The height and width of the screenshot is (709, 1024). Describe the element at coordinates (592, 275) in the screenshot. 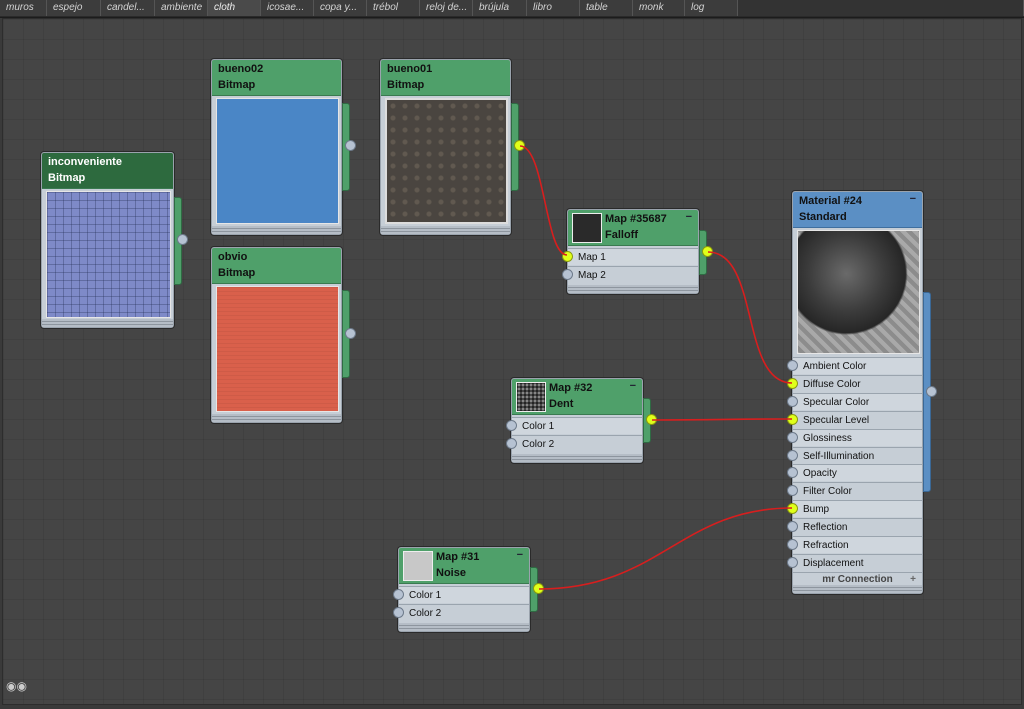

I see `slot-label: Map 2` at that location.